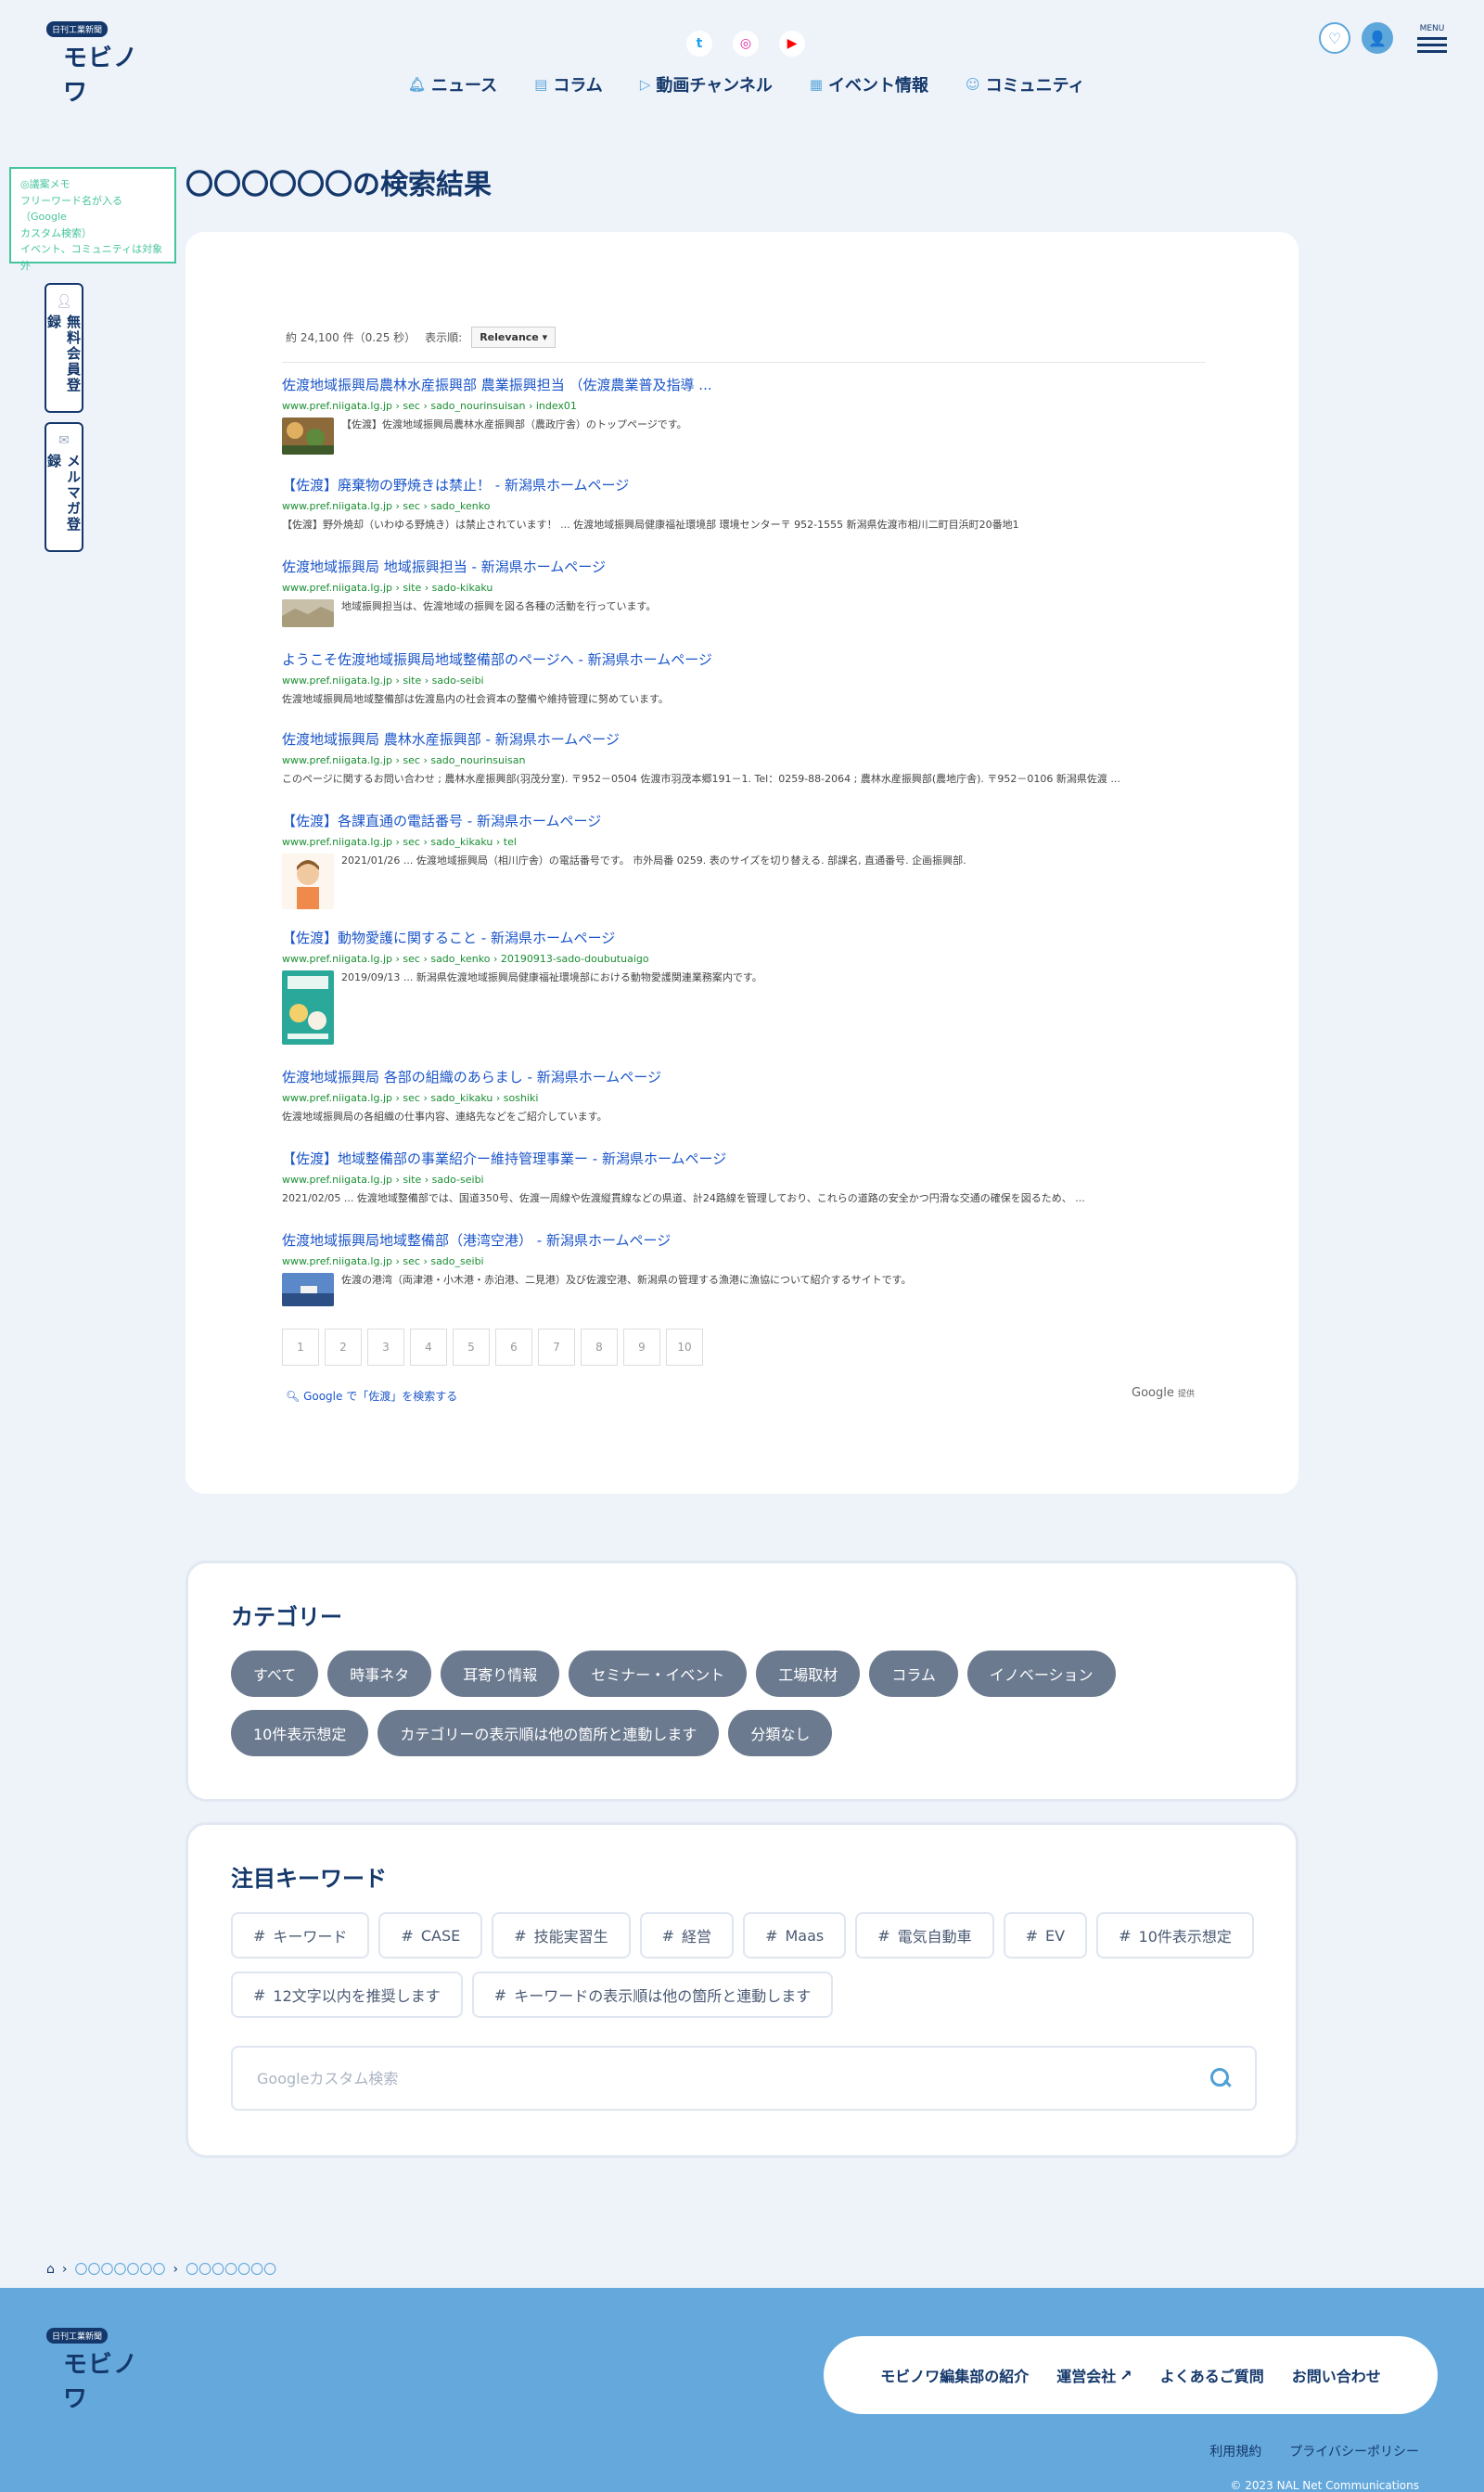 The image size is (1484, 2492). What do you see at coordinates (745, 613) in the screenshot?
I see `result-body: 地域振興担当は、佐渡地域の振興を図る各種の活動を行っています。` at bounding box center [745, 613].